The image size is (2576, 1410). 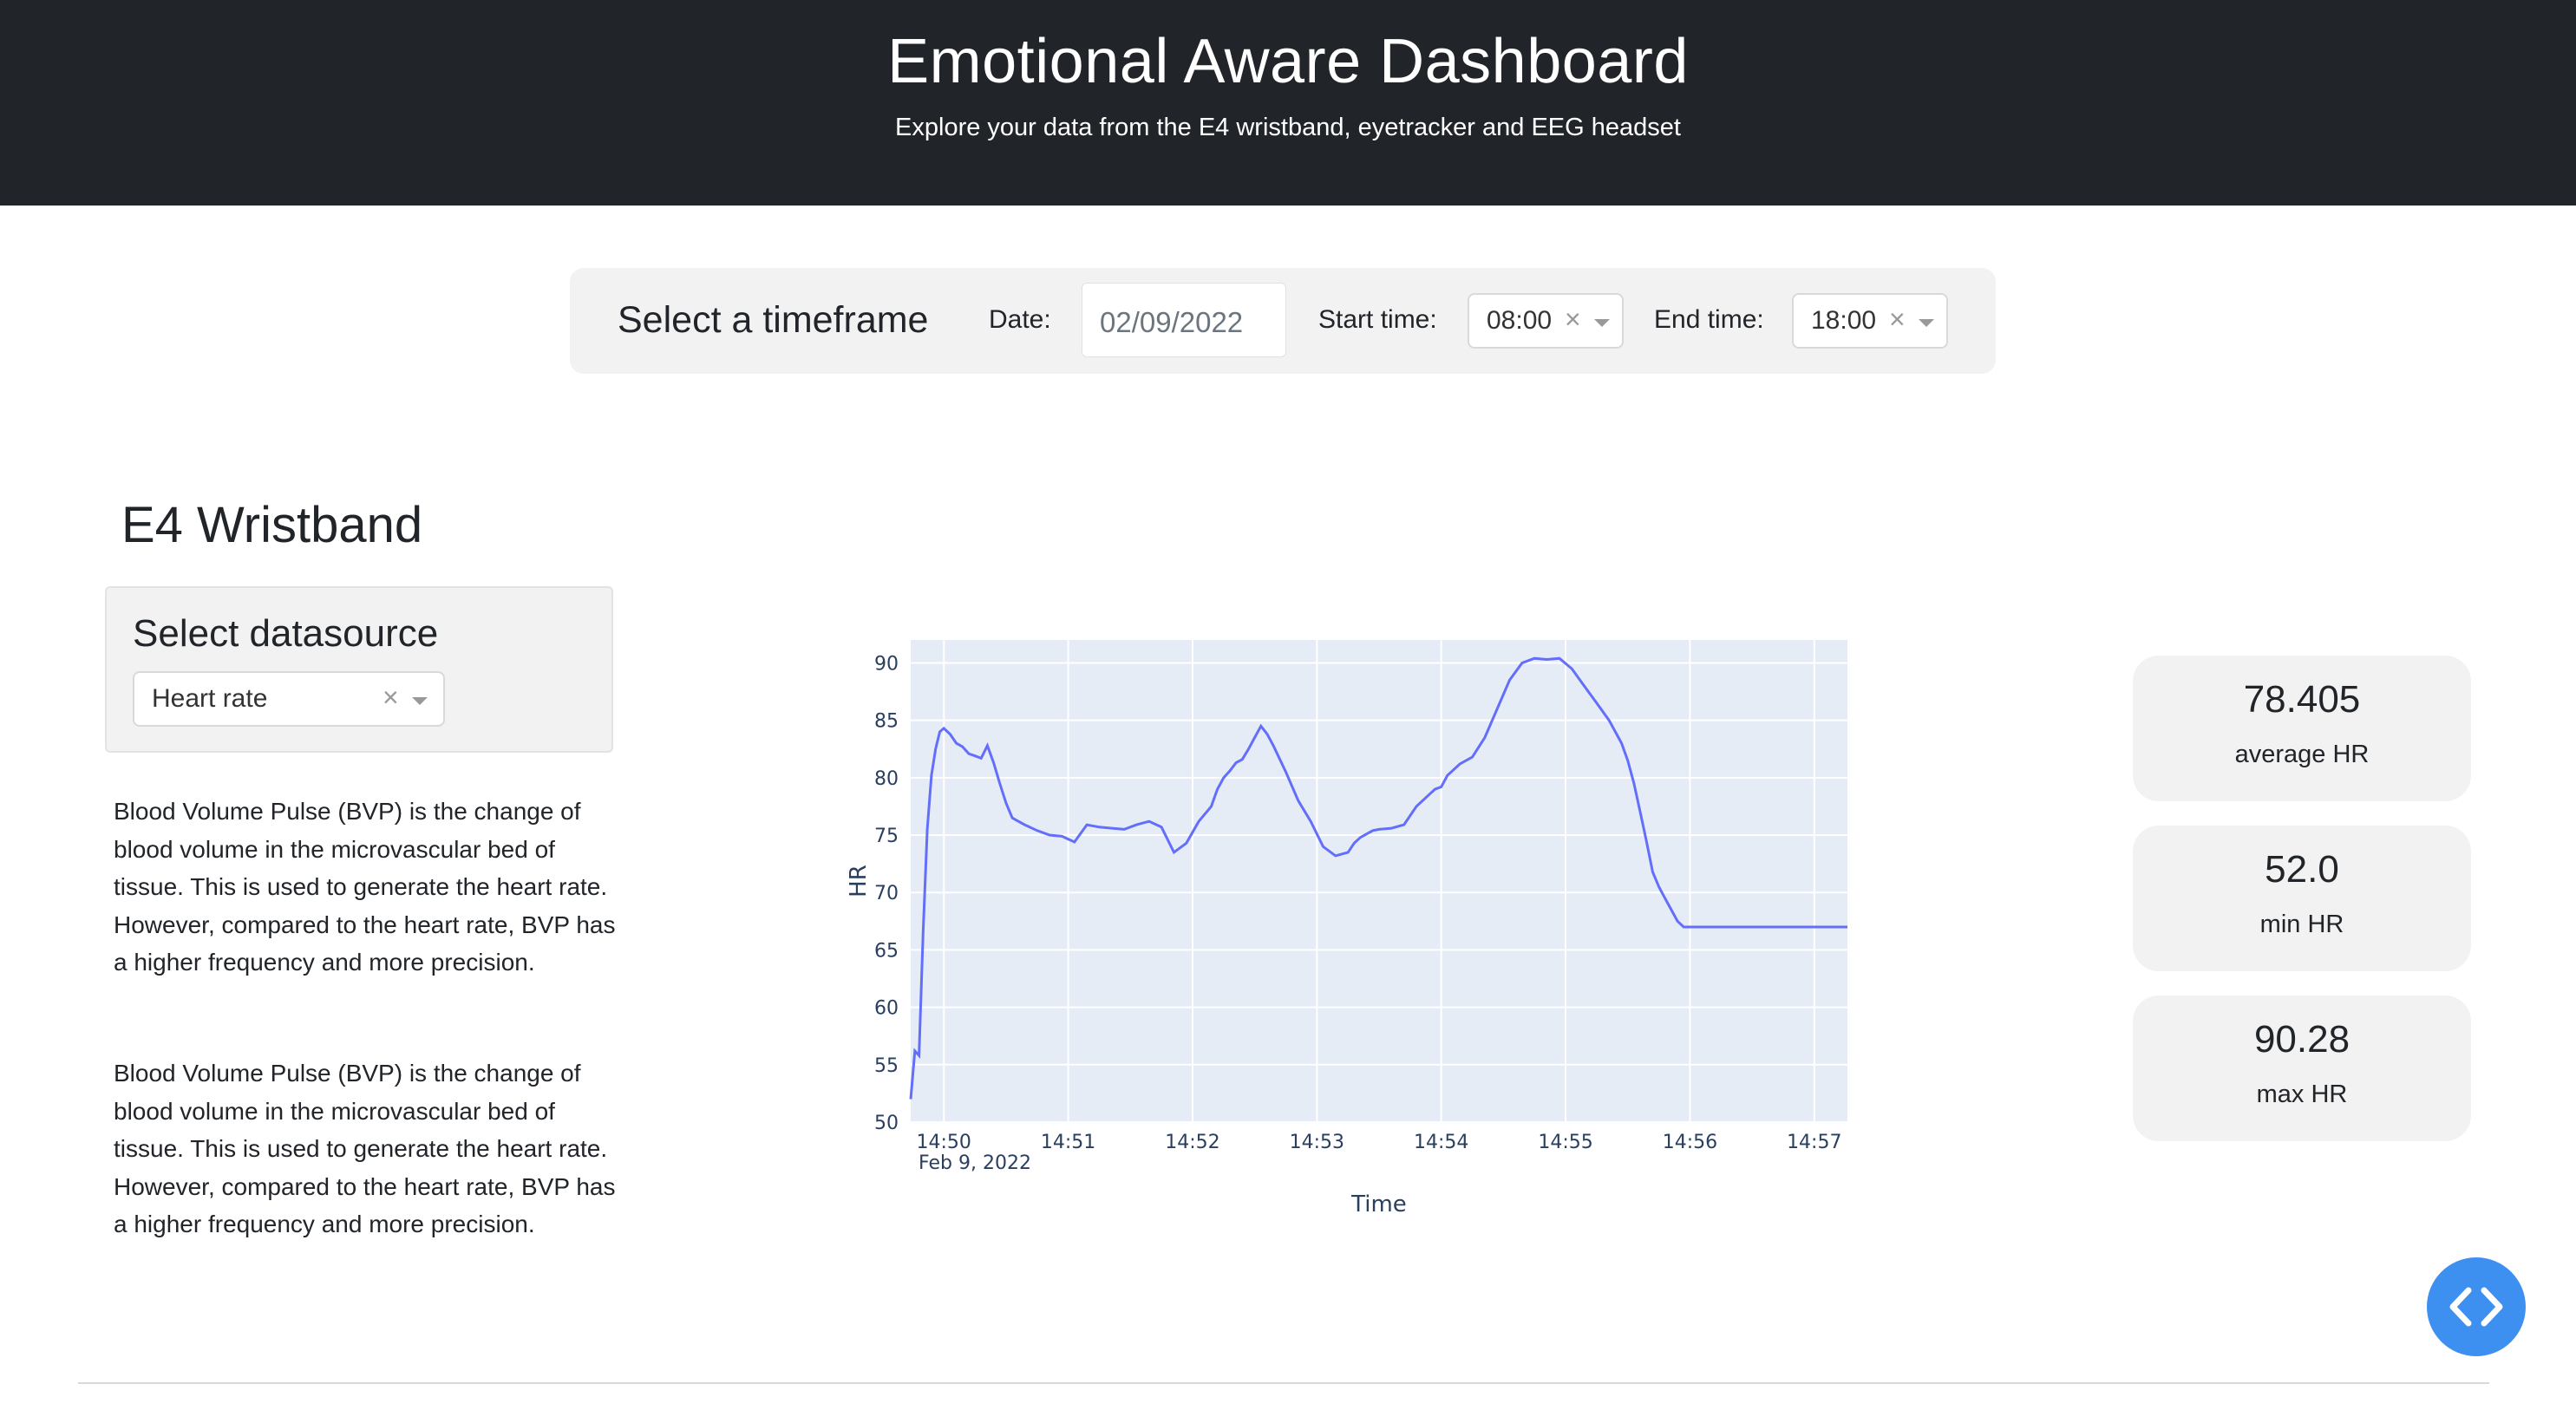 What do you see at coordinates (1020, 319) in the screenshot?
I see `date-label: Date:` at bounding box center [1020, 319].